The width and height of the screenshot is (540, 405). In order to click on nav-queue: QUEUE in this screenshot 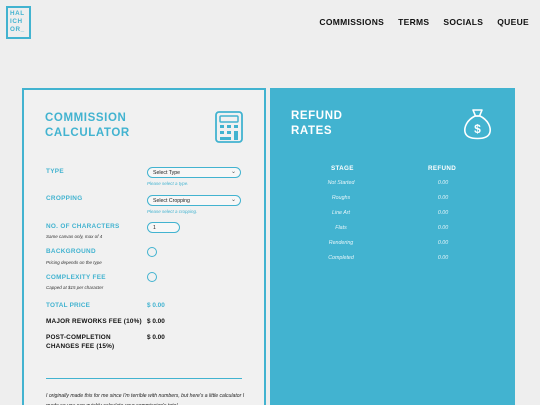, I will do `click(513, 22)`.